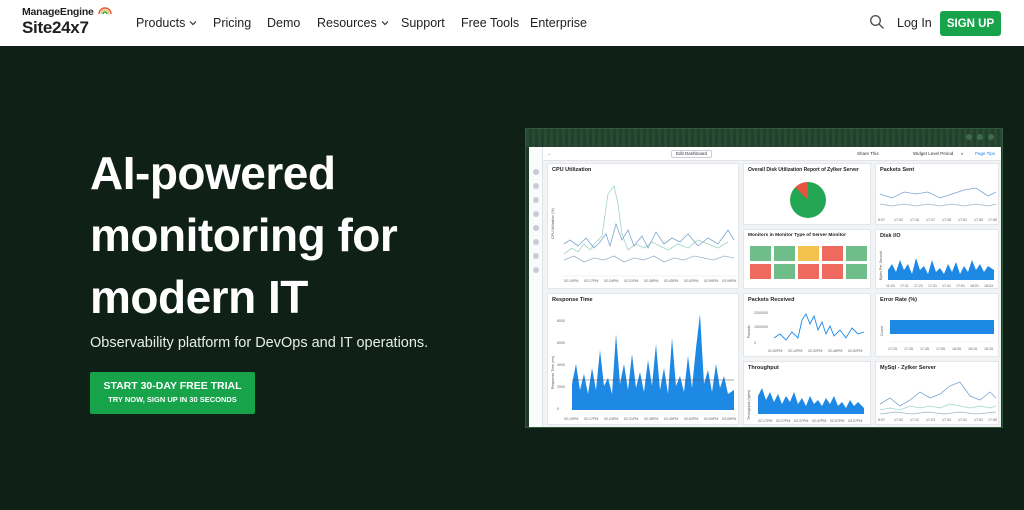 This screenshot has height=510, width=1024. I want to click on edit-dashboard-button: Edit Dashboard, so click(692, 154).